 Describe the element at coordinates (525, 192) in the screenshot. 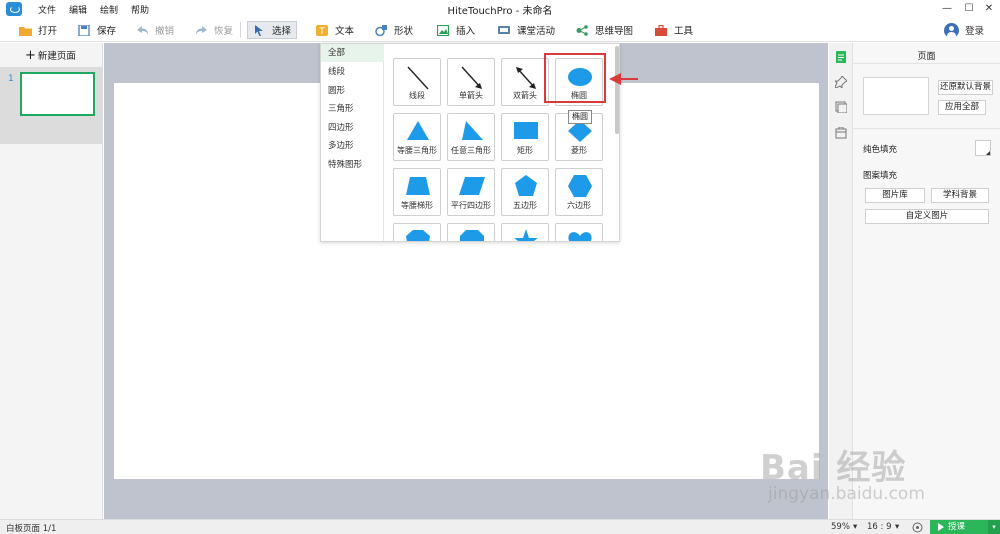

I see `shape-pentagon: 五边形` at that location.